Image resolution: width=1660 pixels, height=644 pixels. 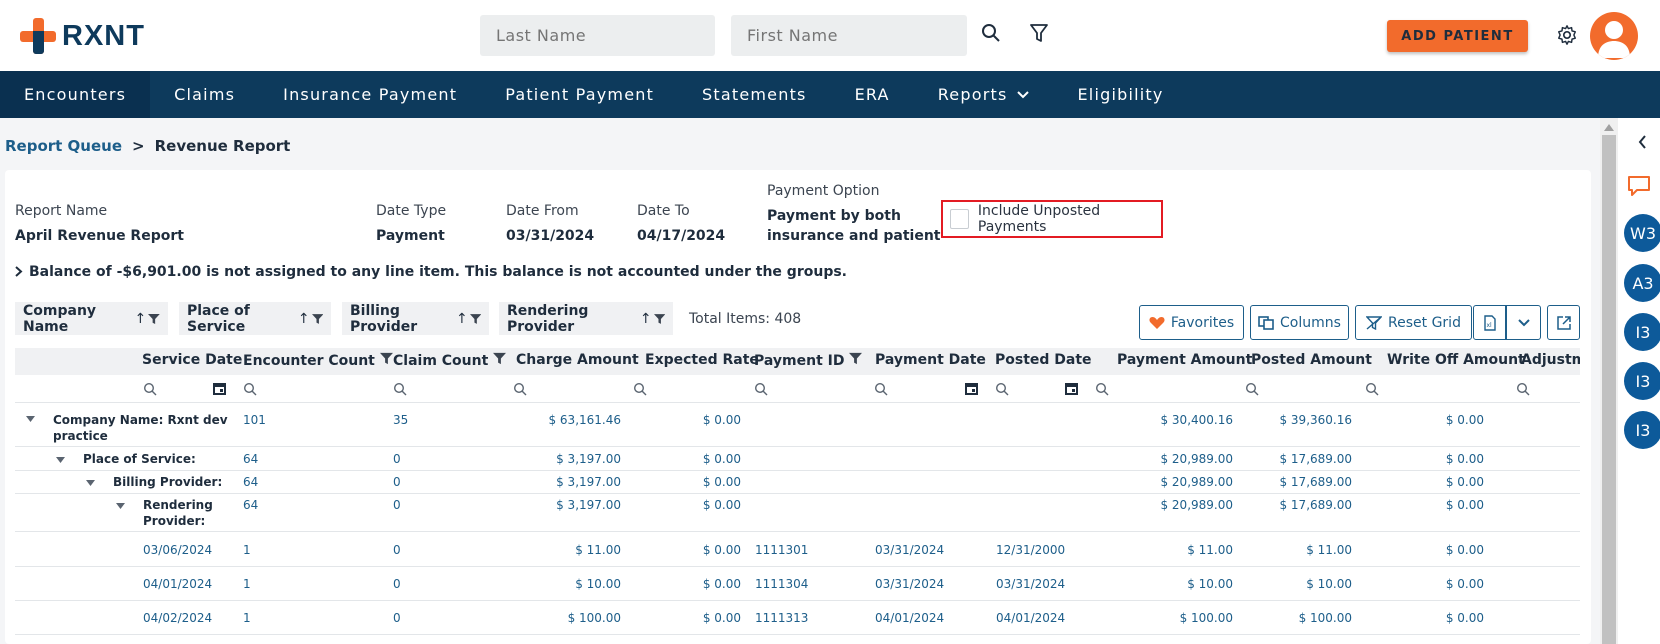 What do you see at coordinates (1642, 283) in the screenshot?
I see `rail-bubble-a3: A3` at bounding box center [1642, 283].